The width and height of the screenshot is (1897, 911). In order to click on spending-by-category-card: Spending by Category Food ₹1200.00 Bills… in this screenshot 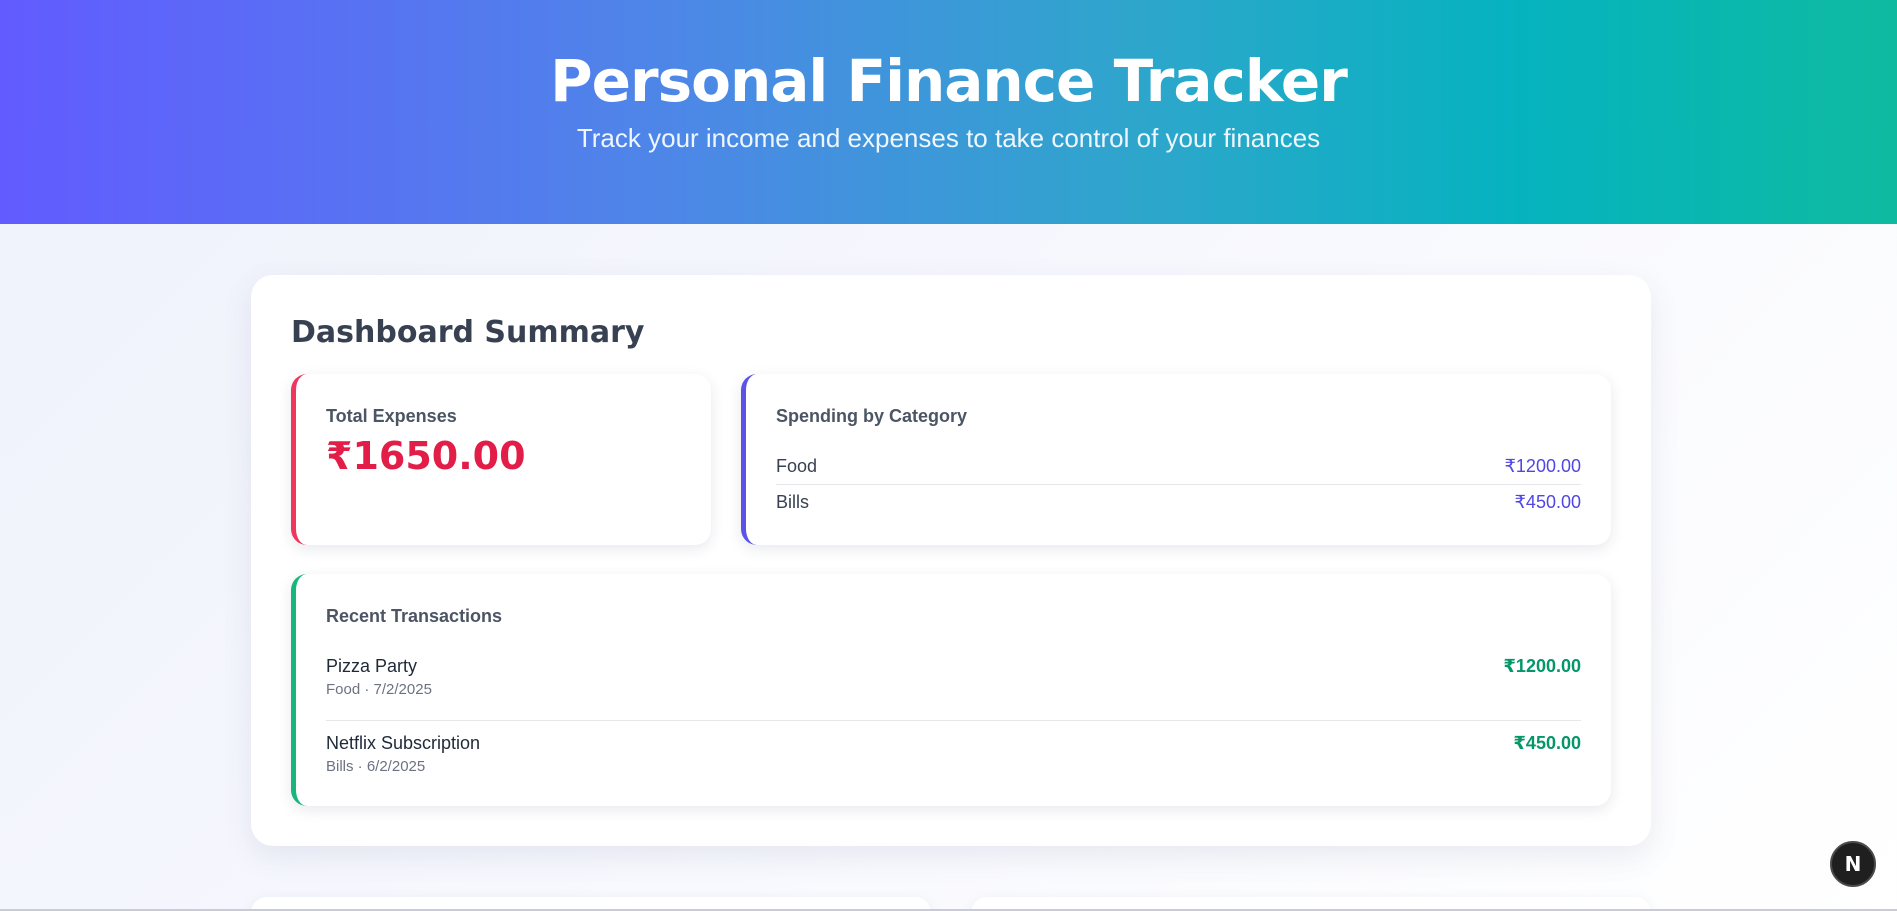, I will do `click(1176, 459)`.